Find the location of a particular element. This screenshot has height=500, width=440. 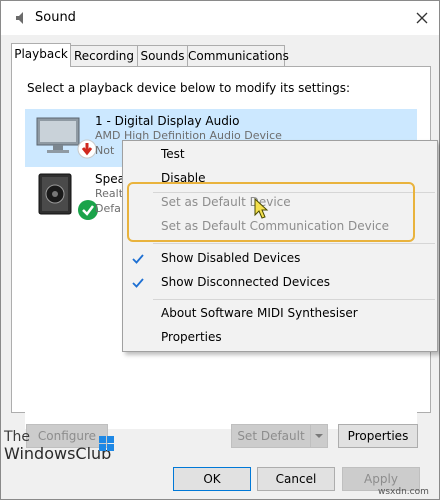

menu-item-test: Test is located at coordinates (280, 155).